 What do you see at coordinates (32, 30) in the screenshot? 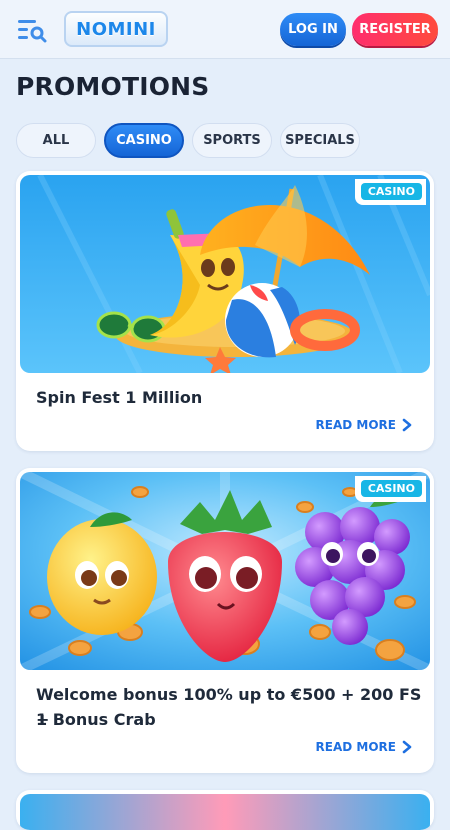
I see `menu-search-icon` at bounding box center [32, 30].